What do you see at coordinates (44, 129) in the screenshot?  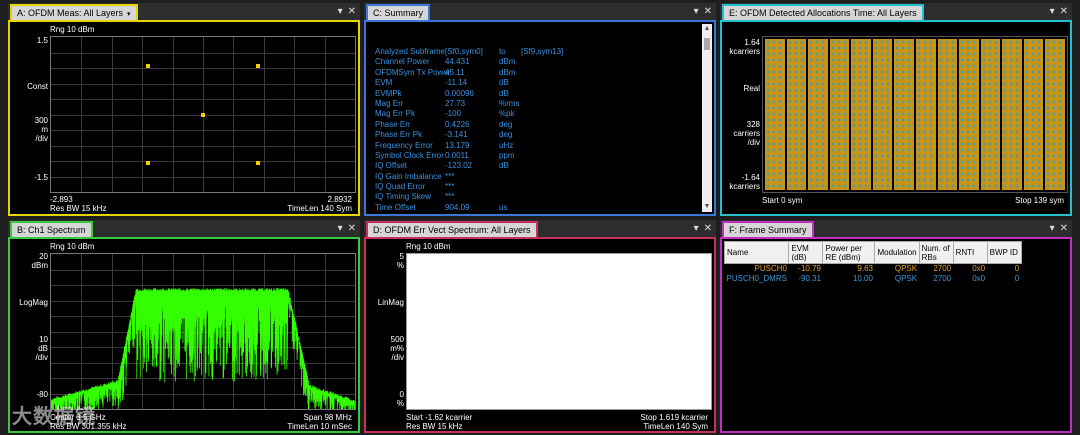 I see `y-scale-unit: m` at bounding box center [44, 129].